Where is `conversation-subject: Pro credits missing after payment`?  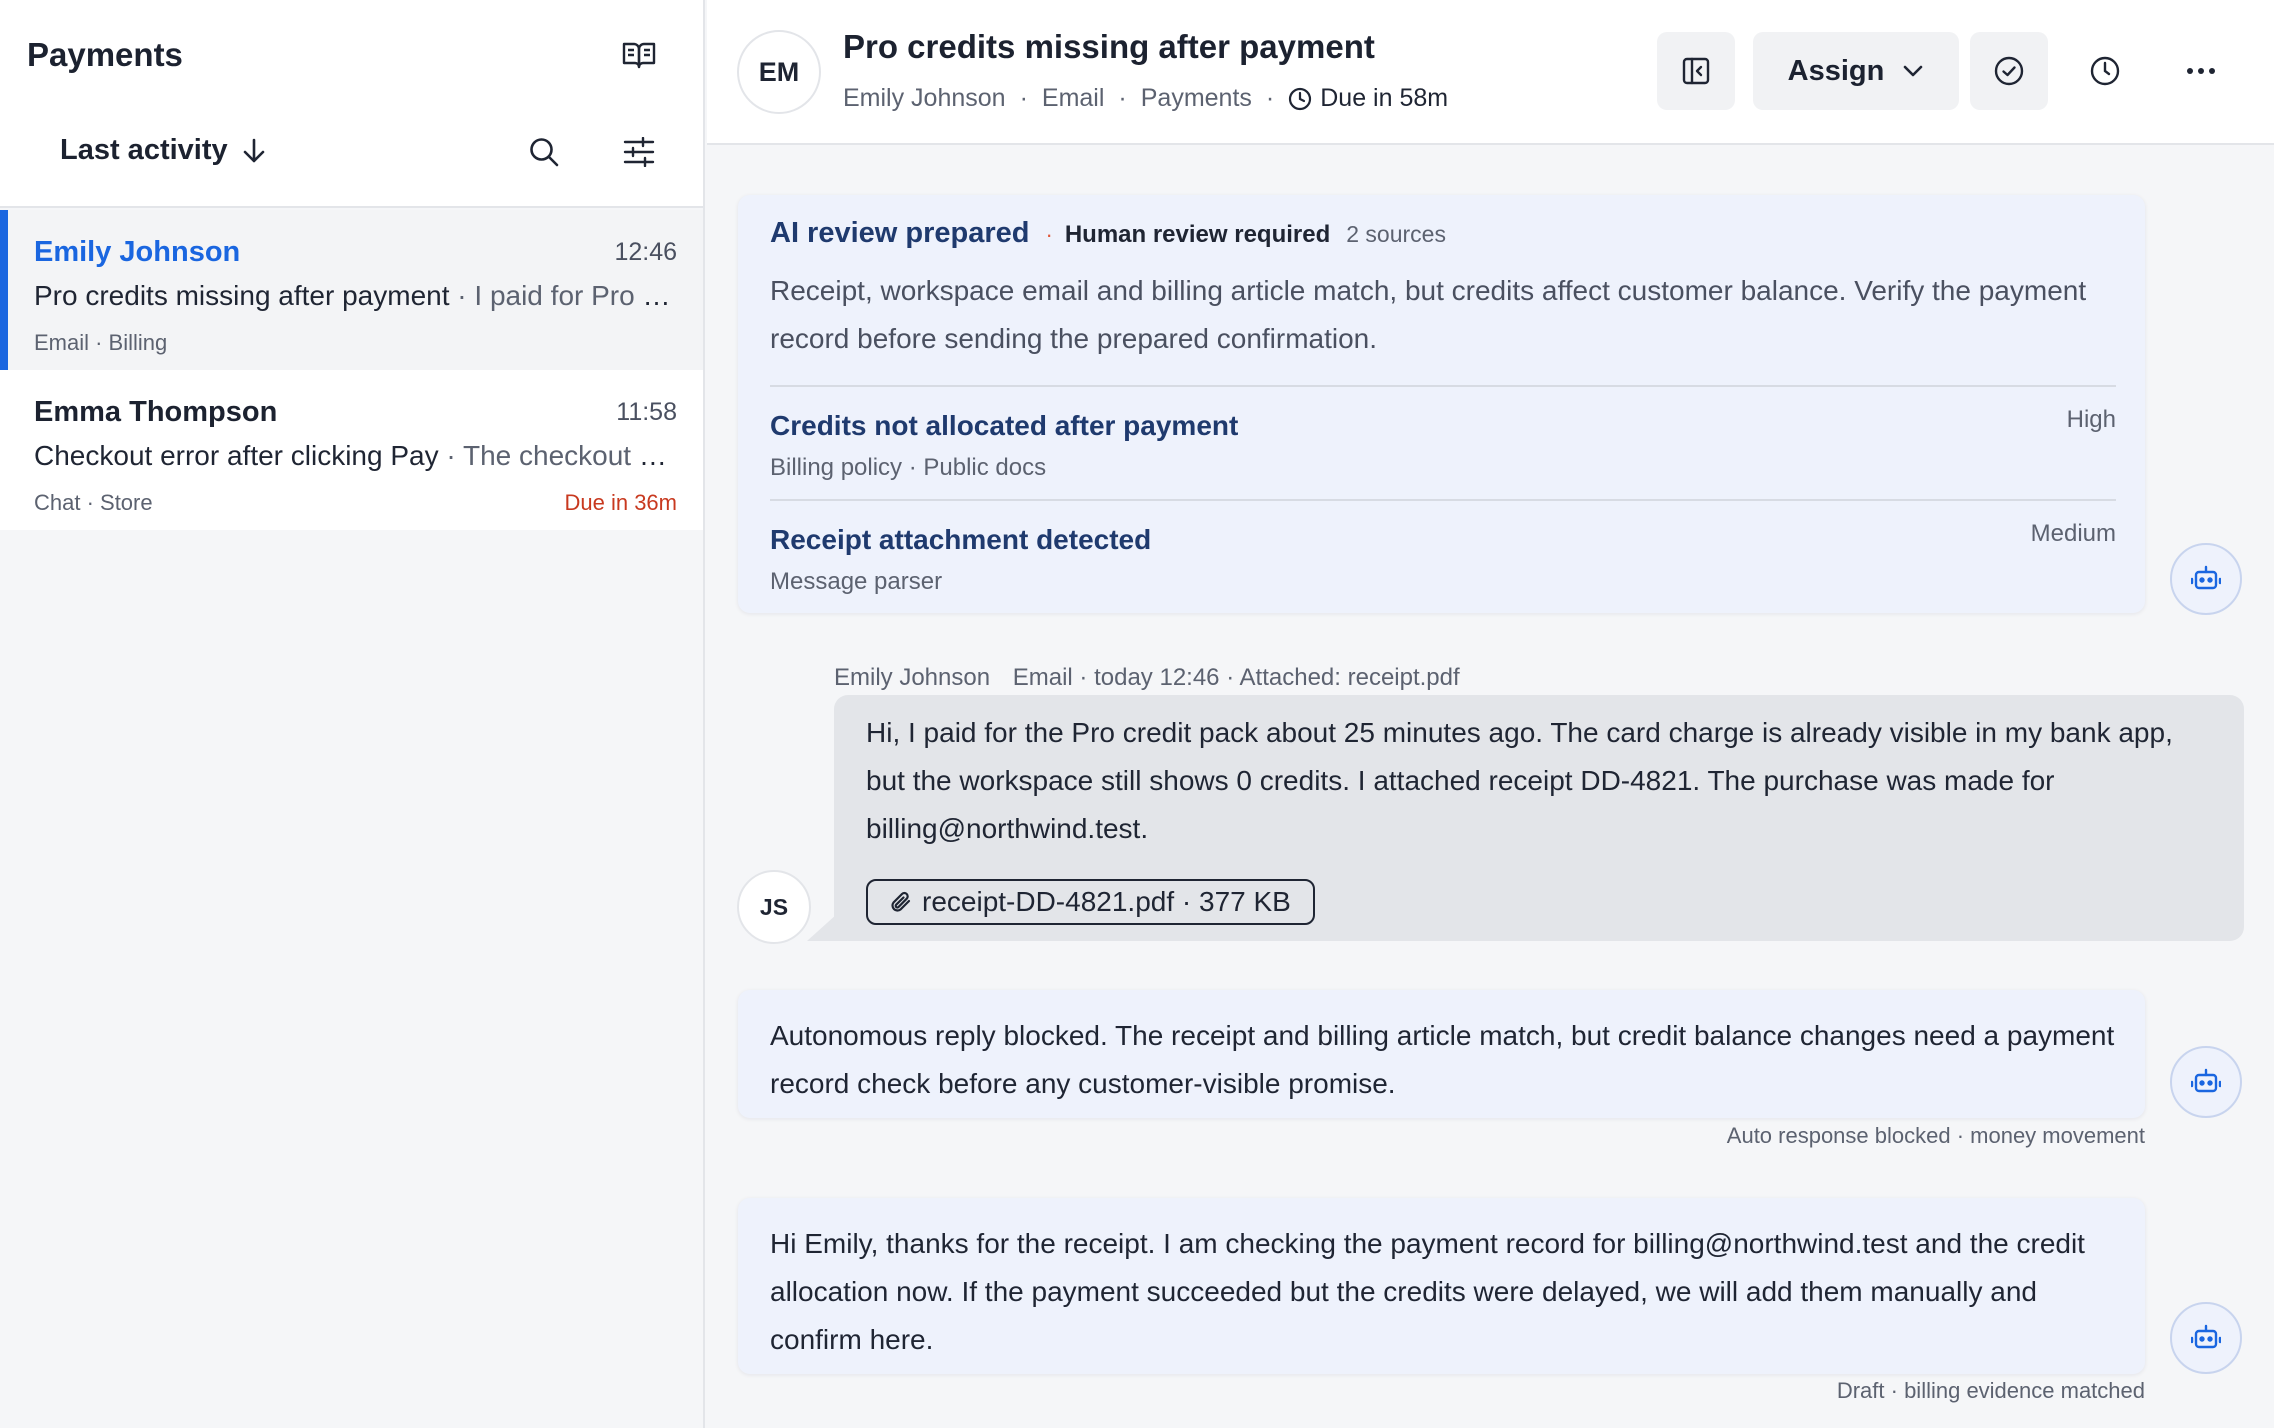 conversation-subject: Pro credits missing after payment is located at coordinates (242, 295).